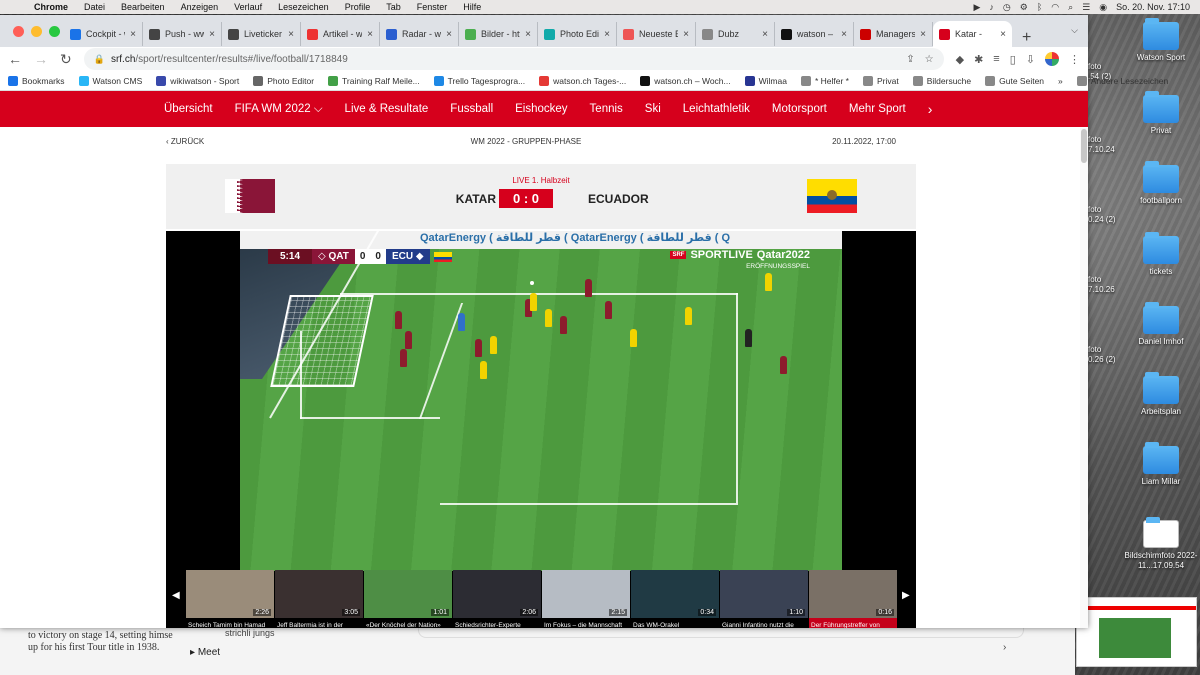 The height and width of the screenshot is (675, 1200). Describe the element at coordinates (653, 109) in the screenshot. I see `srf-nav-item: Ski` at that location.